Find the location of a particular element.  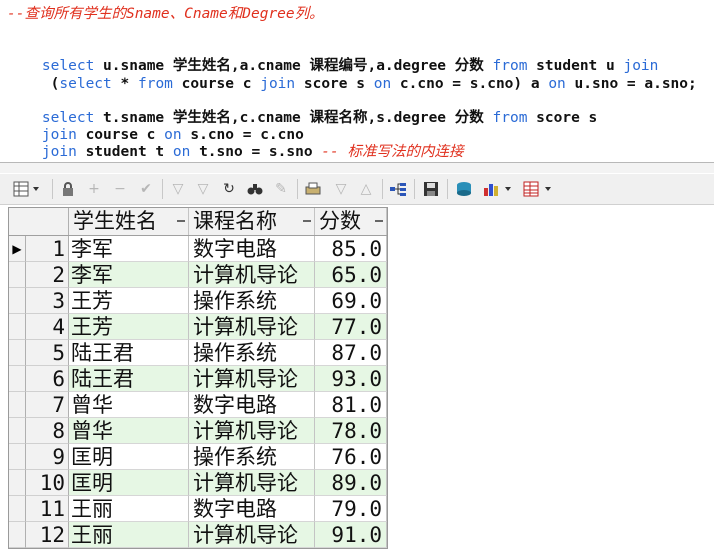

comment-line: --查询所有学生的Sname、Cname和Degree列。 is located at coordinates (165, 14).